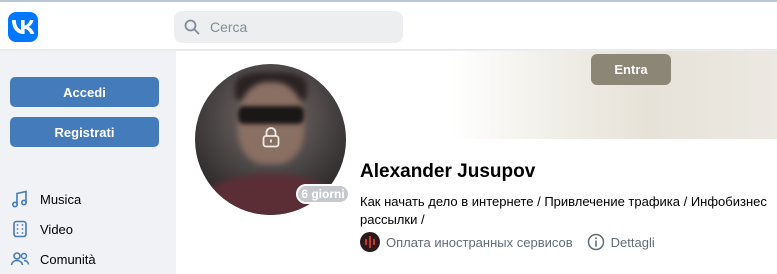  Describe the element at coordinates (20, 259) in the screenshot. I see `community-icon` at that location.